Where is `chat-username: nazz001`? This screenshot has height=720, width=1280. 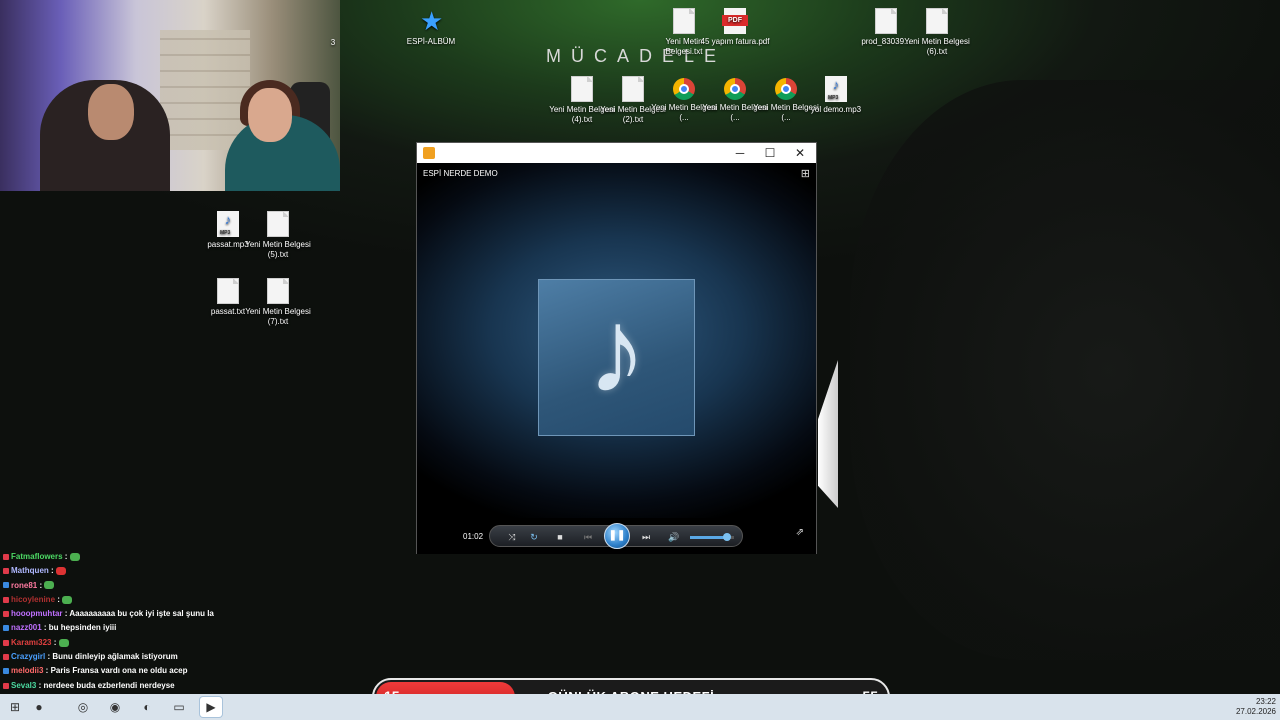 chat-username: nazz001 is located at coordinates (26, 627).